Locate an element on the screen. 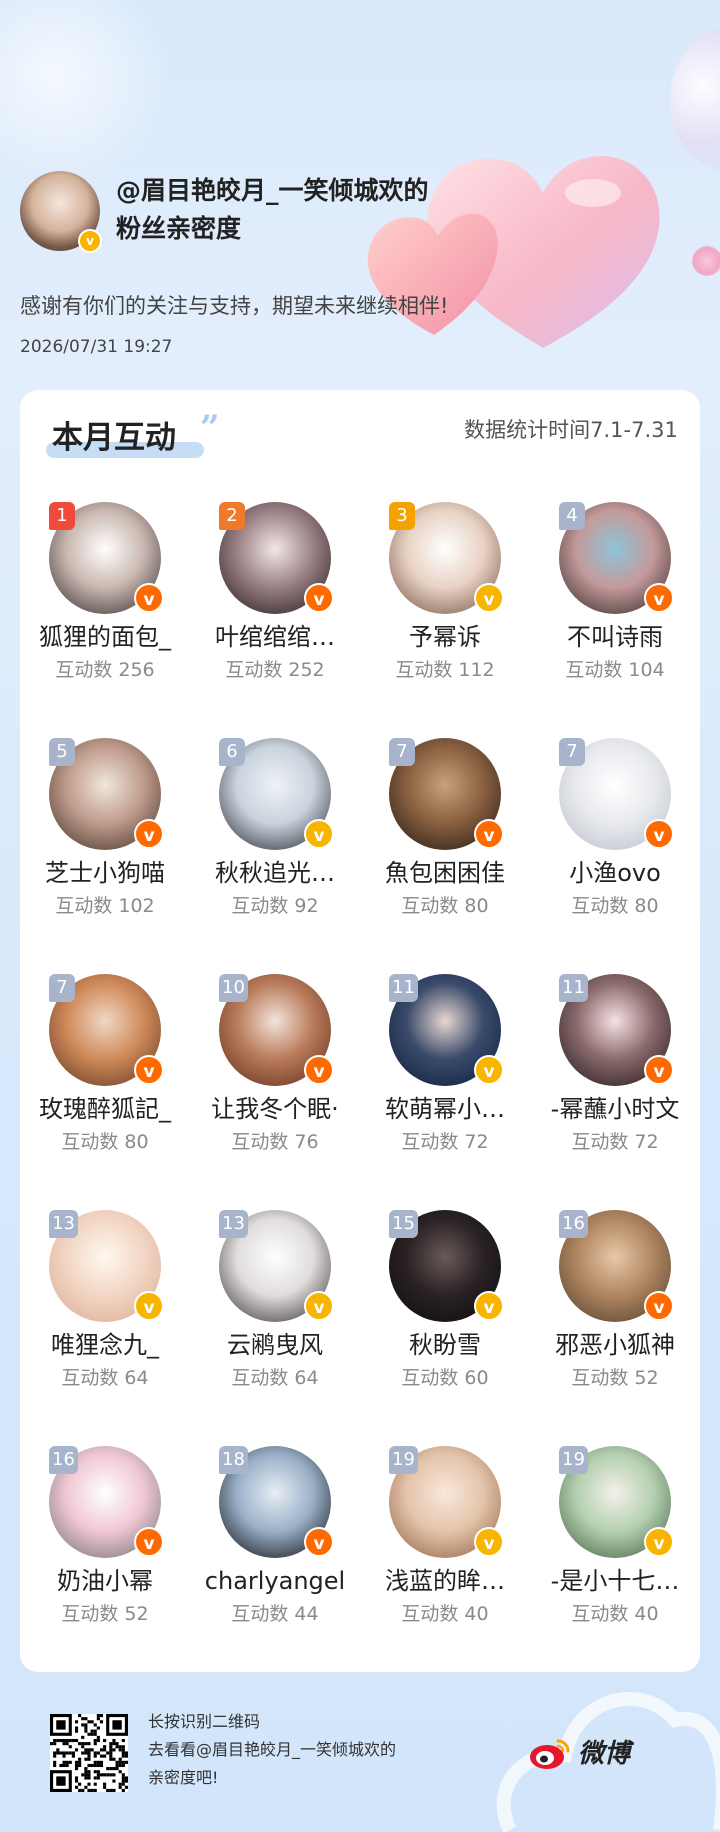 The image size is (720, 1832). fan-item: 7 v 玫瑰醉狐記_ 互动数 80 is located at coordinates (105, 1092).